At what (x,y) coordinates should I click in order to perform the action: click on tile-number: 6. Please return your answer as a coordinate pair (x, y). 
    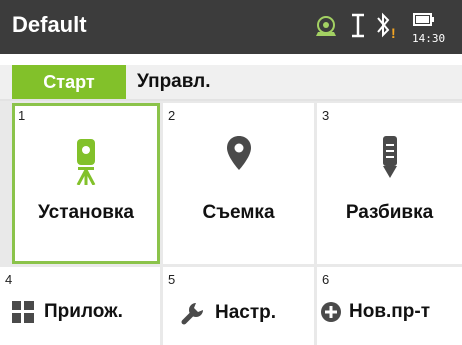
    Looking at the image, I should click on (326, 279).